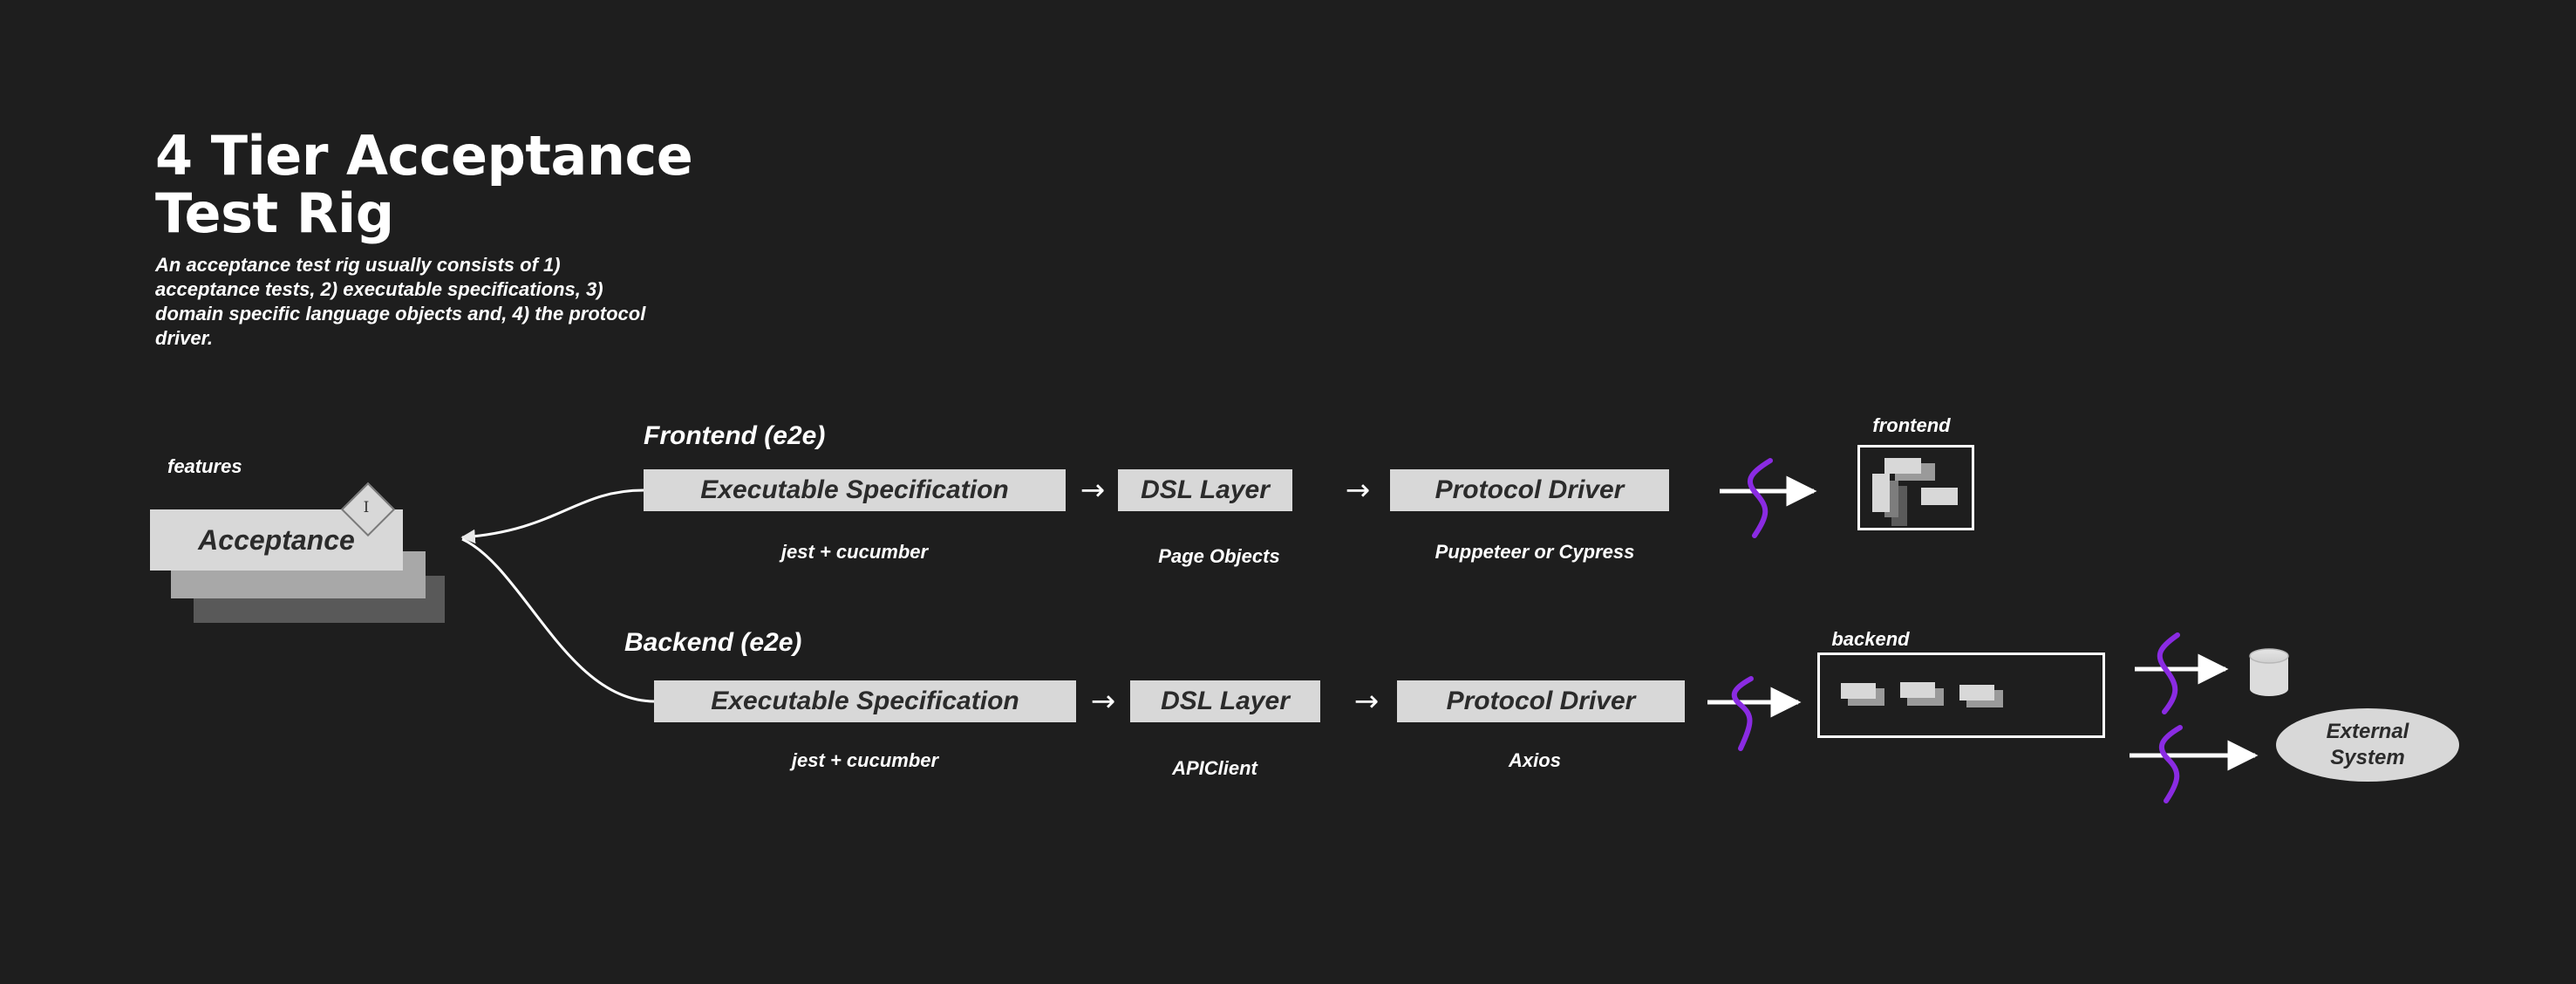 The height and width of the screenshot is (984, 2576). I want to click on frontend-protocol-driver-box: Protocol Driver, so click(1530, 490).